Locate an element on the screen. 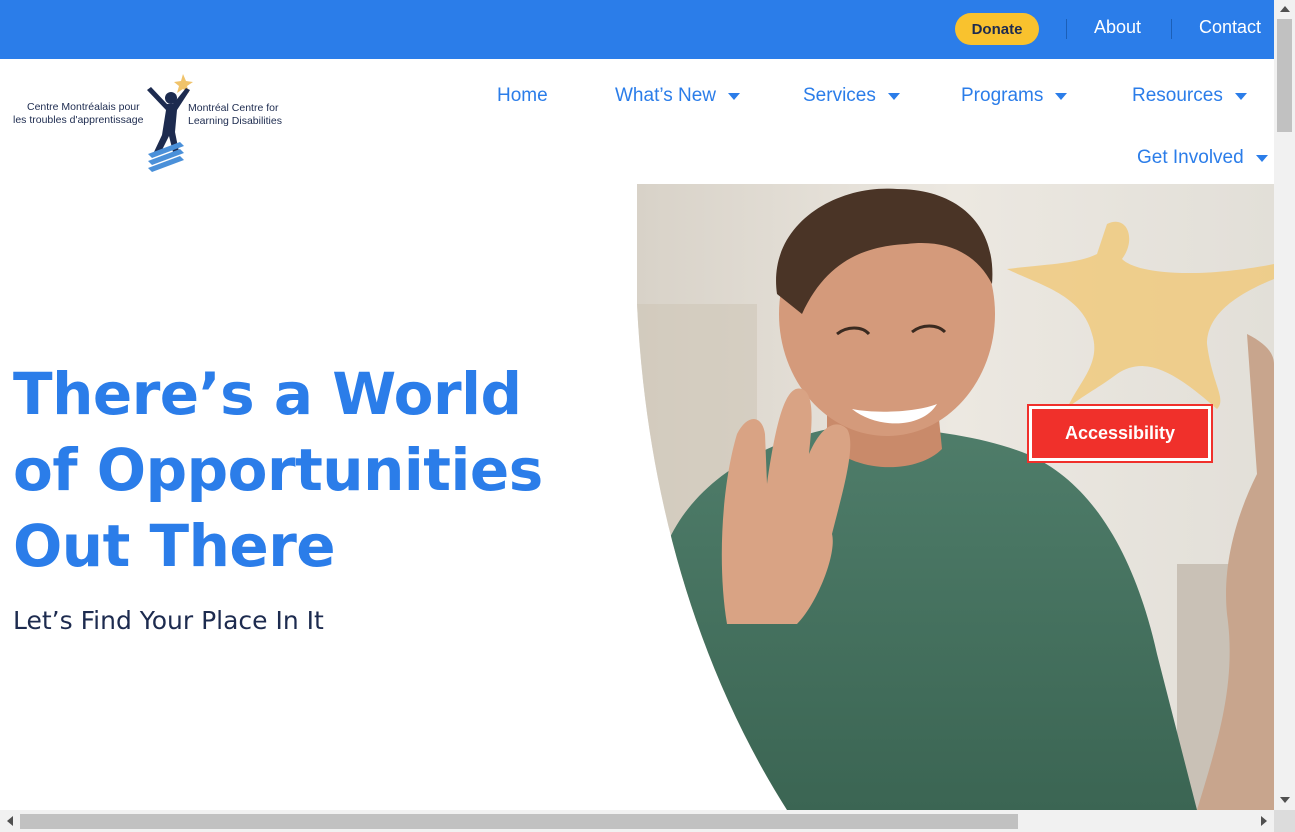 The image size is (1295, 832). nav-item-resources: Resources is located at coordinates (1189, 96).